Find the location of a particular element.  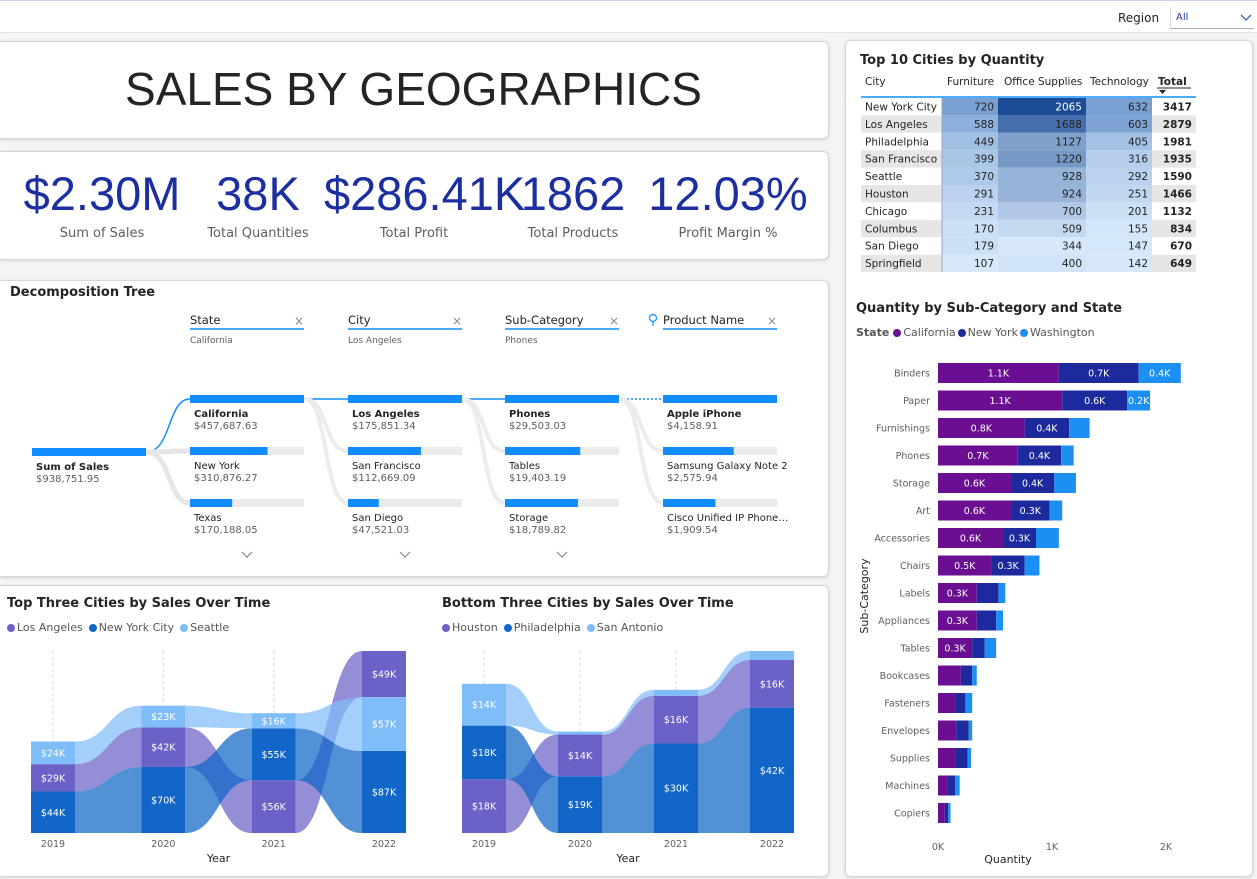

tree-level-header: City is located at coordinates (359, 320).